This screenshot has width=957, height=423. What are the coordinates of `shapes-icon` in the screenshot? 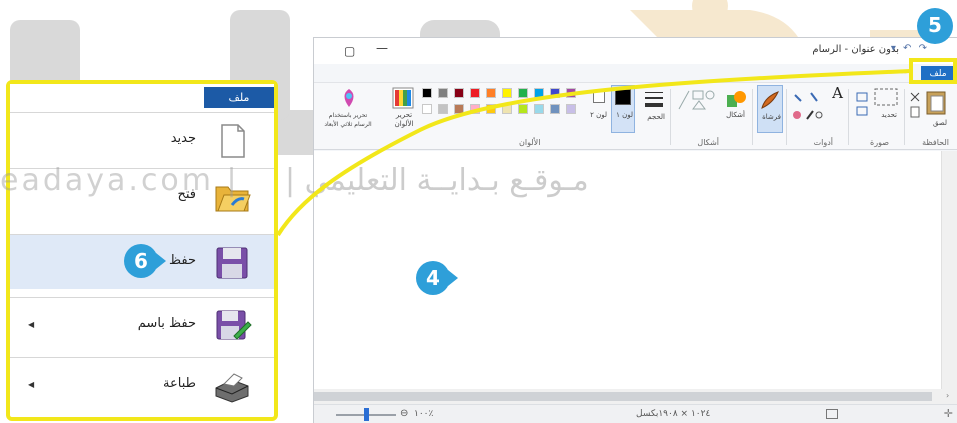 It's located at (736, 99).